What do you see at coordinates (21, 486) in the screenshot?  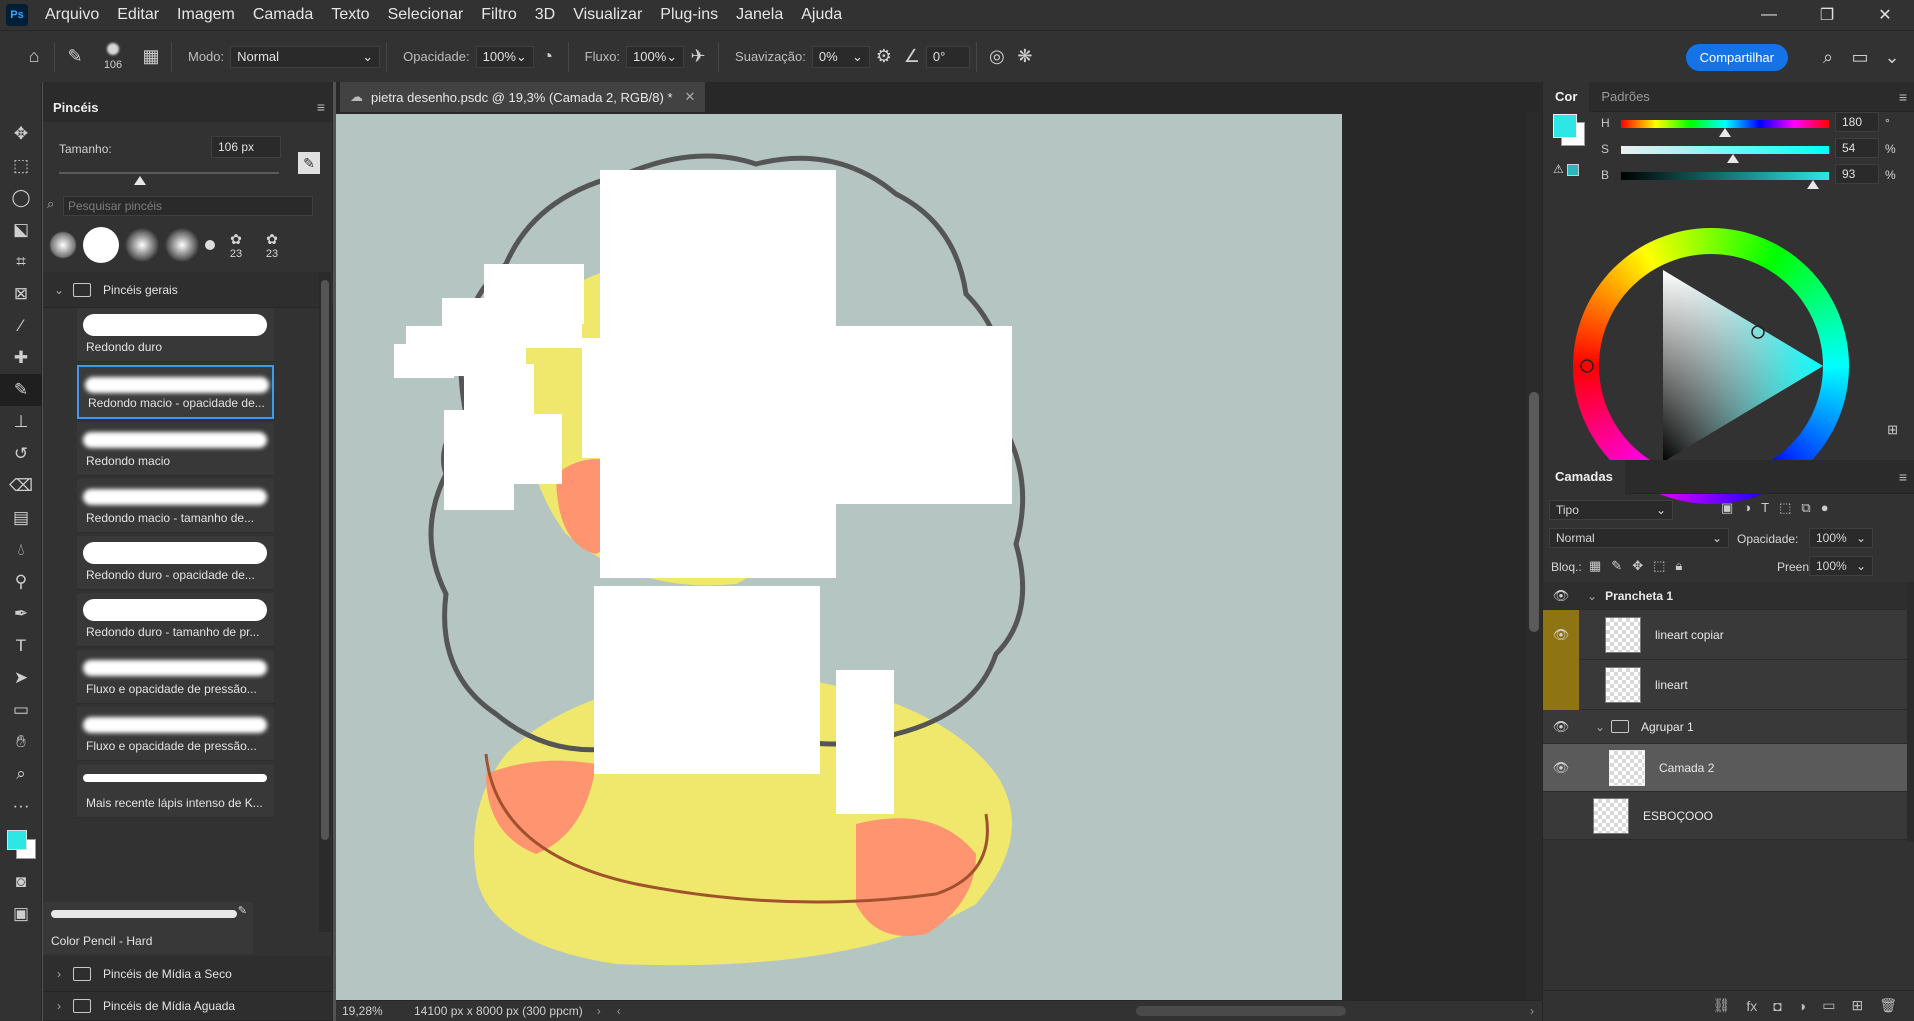 I see `eraser-tool-icon: ⌫` at bounding box center [21, 486].